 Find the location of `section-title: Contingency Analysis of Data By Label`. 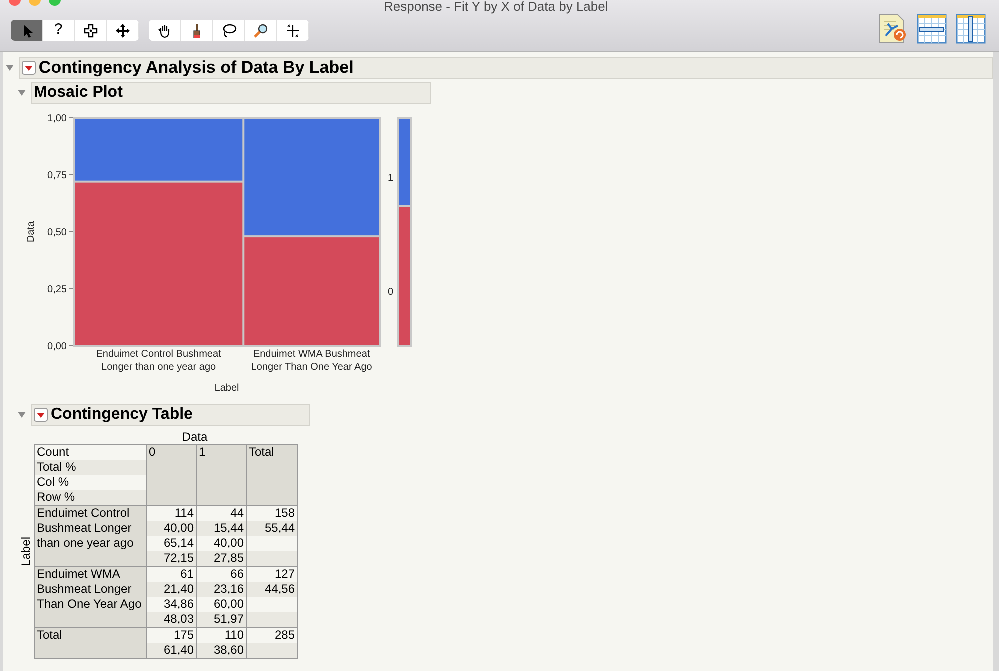

section-title: Contingency Analysis of Data By Label is located at coordinates (196, 68).